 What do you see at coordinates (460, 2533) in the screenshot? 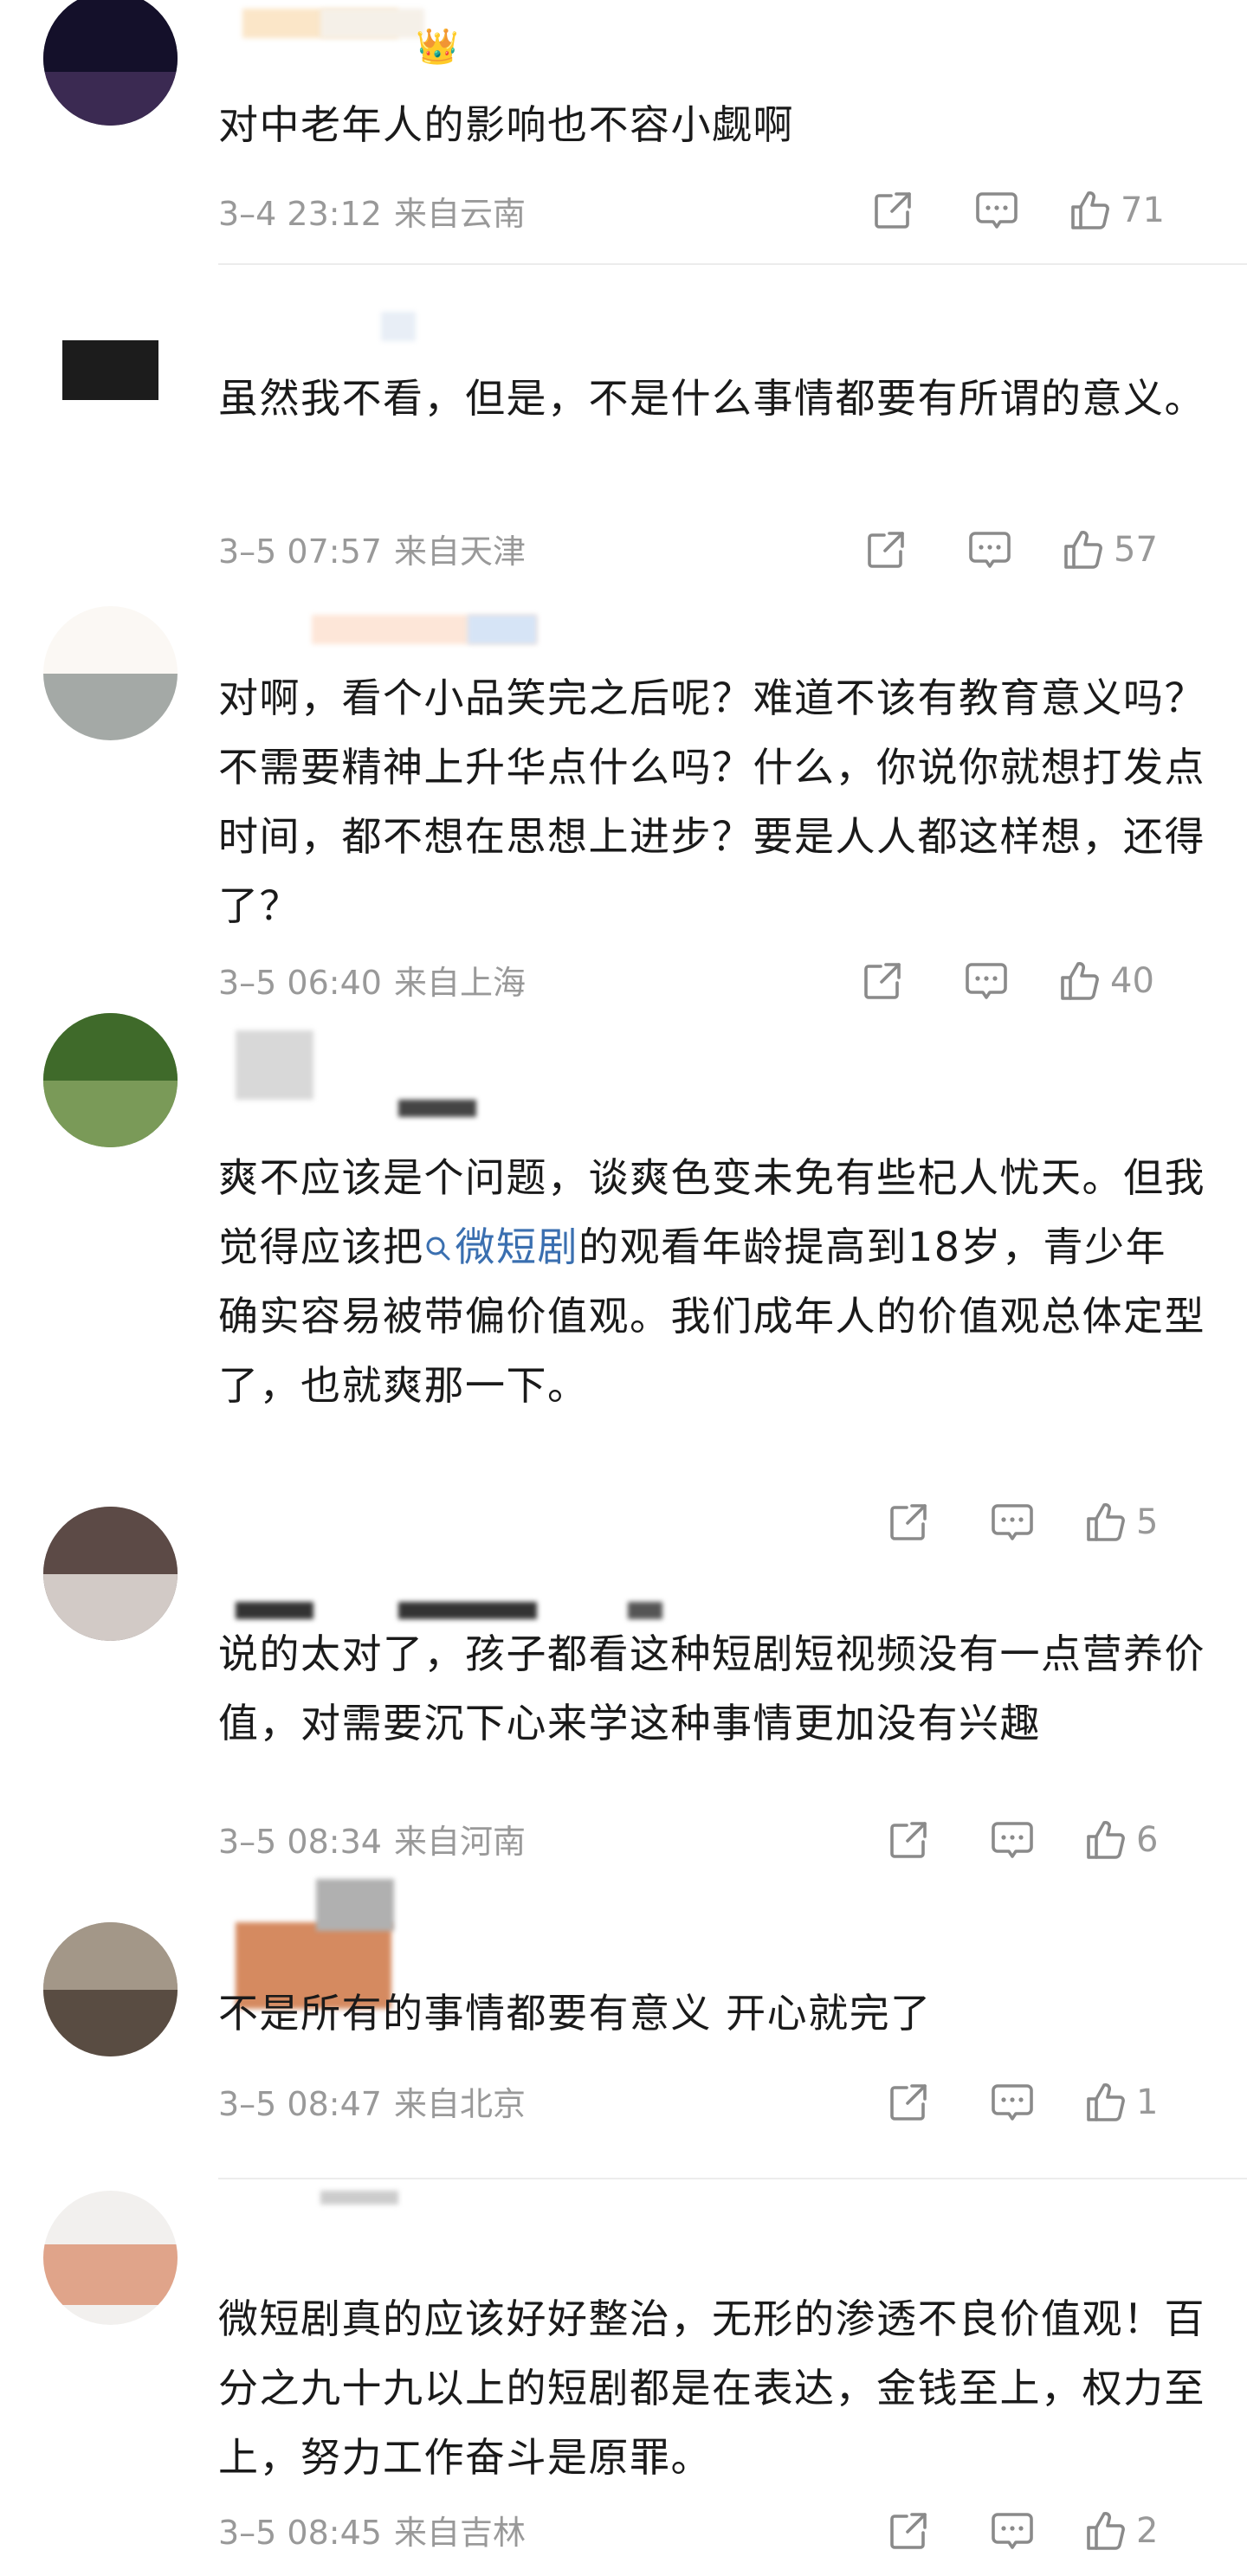
I see `comment-location: 来自吉林` at bounding box center [460, 2533].